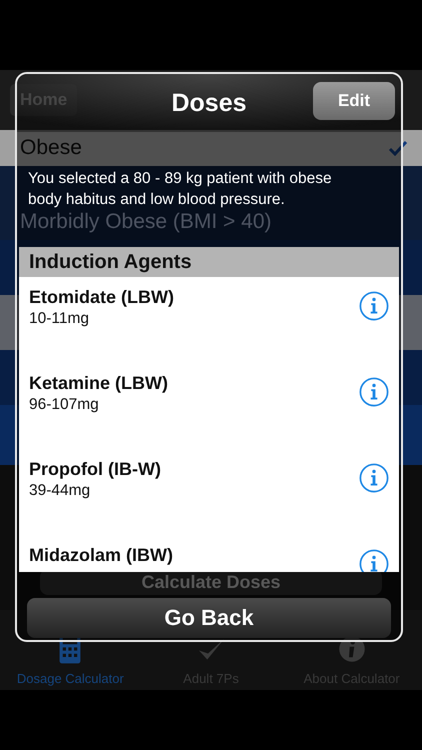  What do you see at coordinates (209, 618) in the screenshot?
I see `go-back-button: Go Back` at bounding box center [209, 618].